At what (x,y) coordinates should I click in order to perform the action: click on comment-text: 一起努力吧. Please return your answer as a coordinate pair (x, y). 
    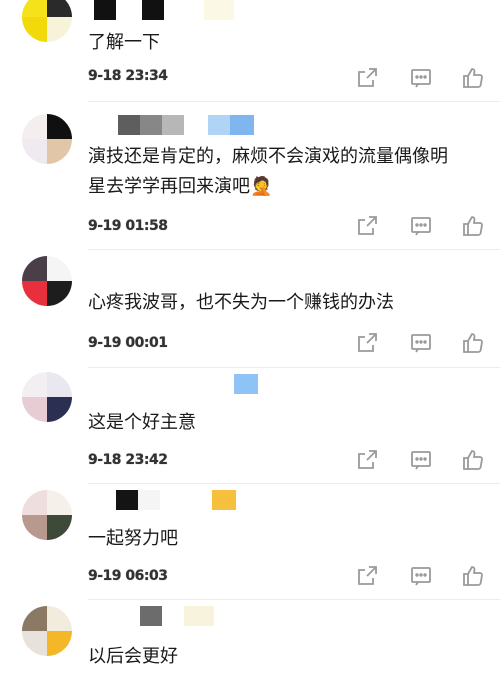
    Looking at the image, I should click on (133, 538).